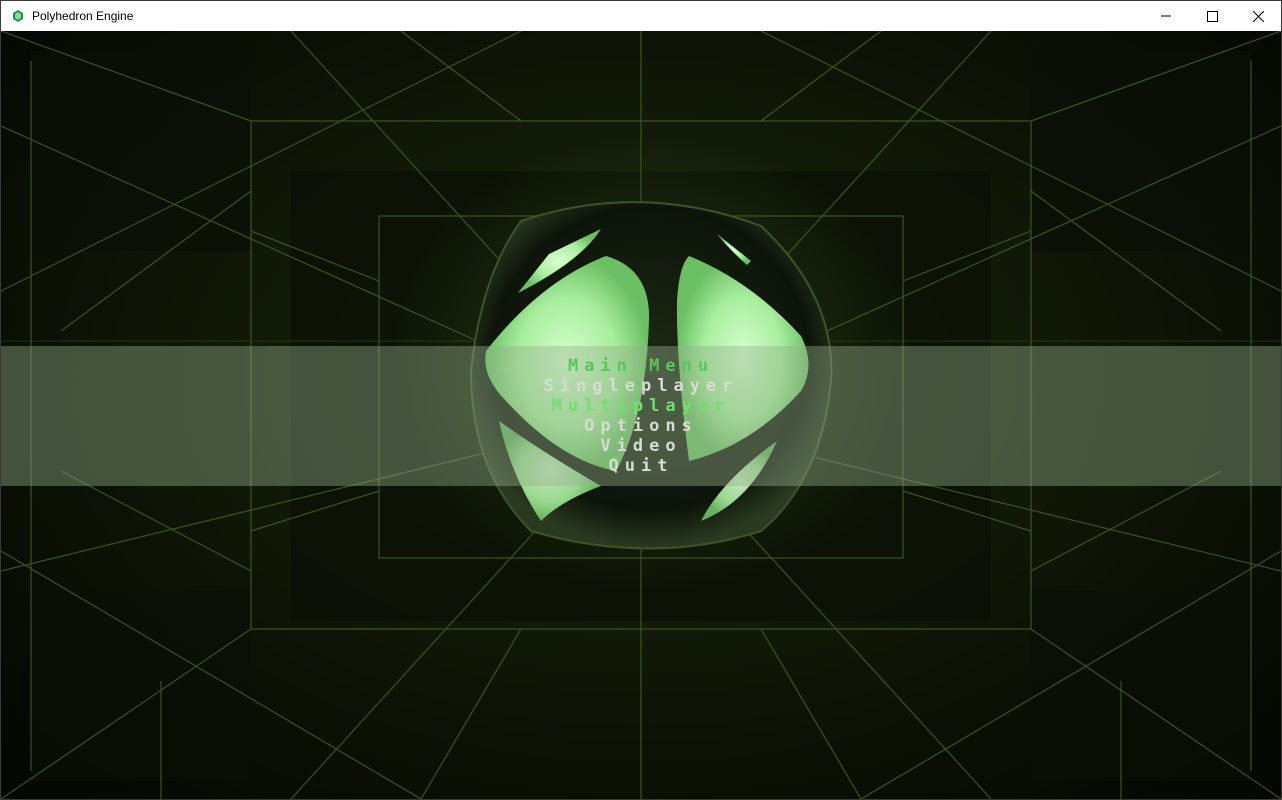 The image size is (1282, 800). I want to click on minimize-icon, so click(1166, 16).